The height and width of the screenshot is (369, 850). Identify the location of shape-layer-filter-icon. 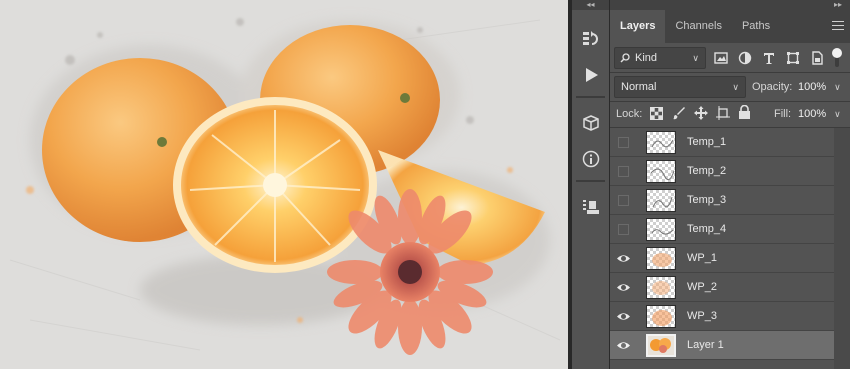
(793, 58).